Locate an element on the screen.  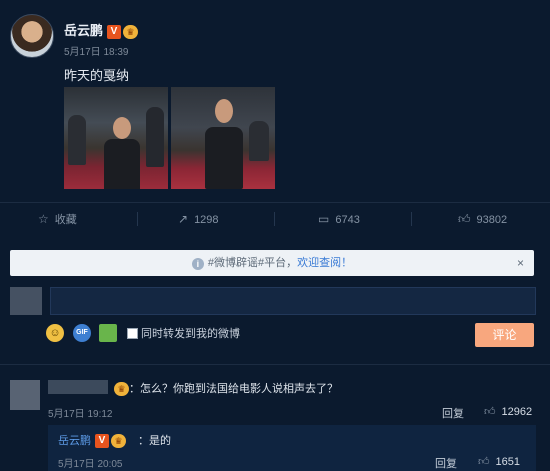
image-icon is located at coordinates (108, 333).